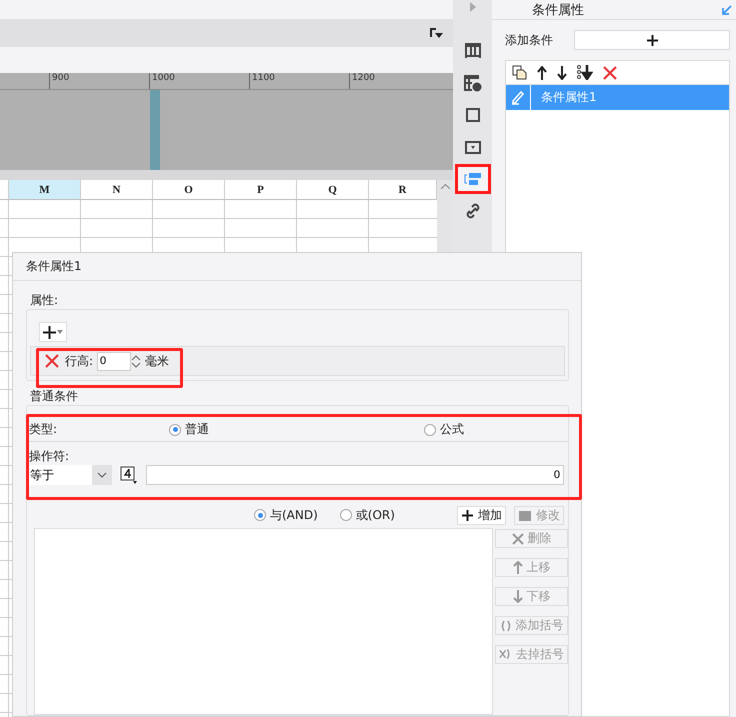 The image size is (736, 717). Describe the element at coordinates (472, 115) in the screenshot. I see `square-icon` at that location.